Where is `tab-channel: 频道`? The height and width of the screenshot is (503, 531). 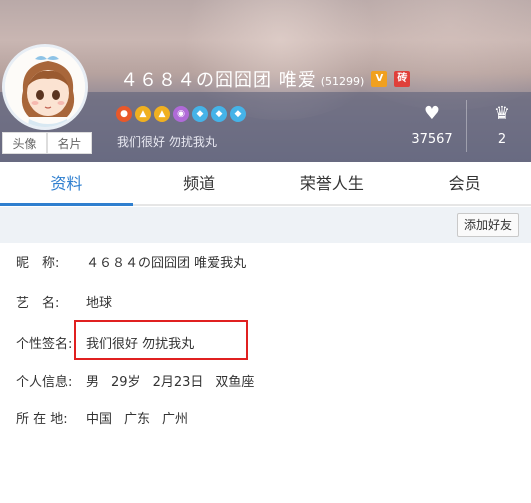
tab-channel: 频道 is located at coordinates (199, 184).